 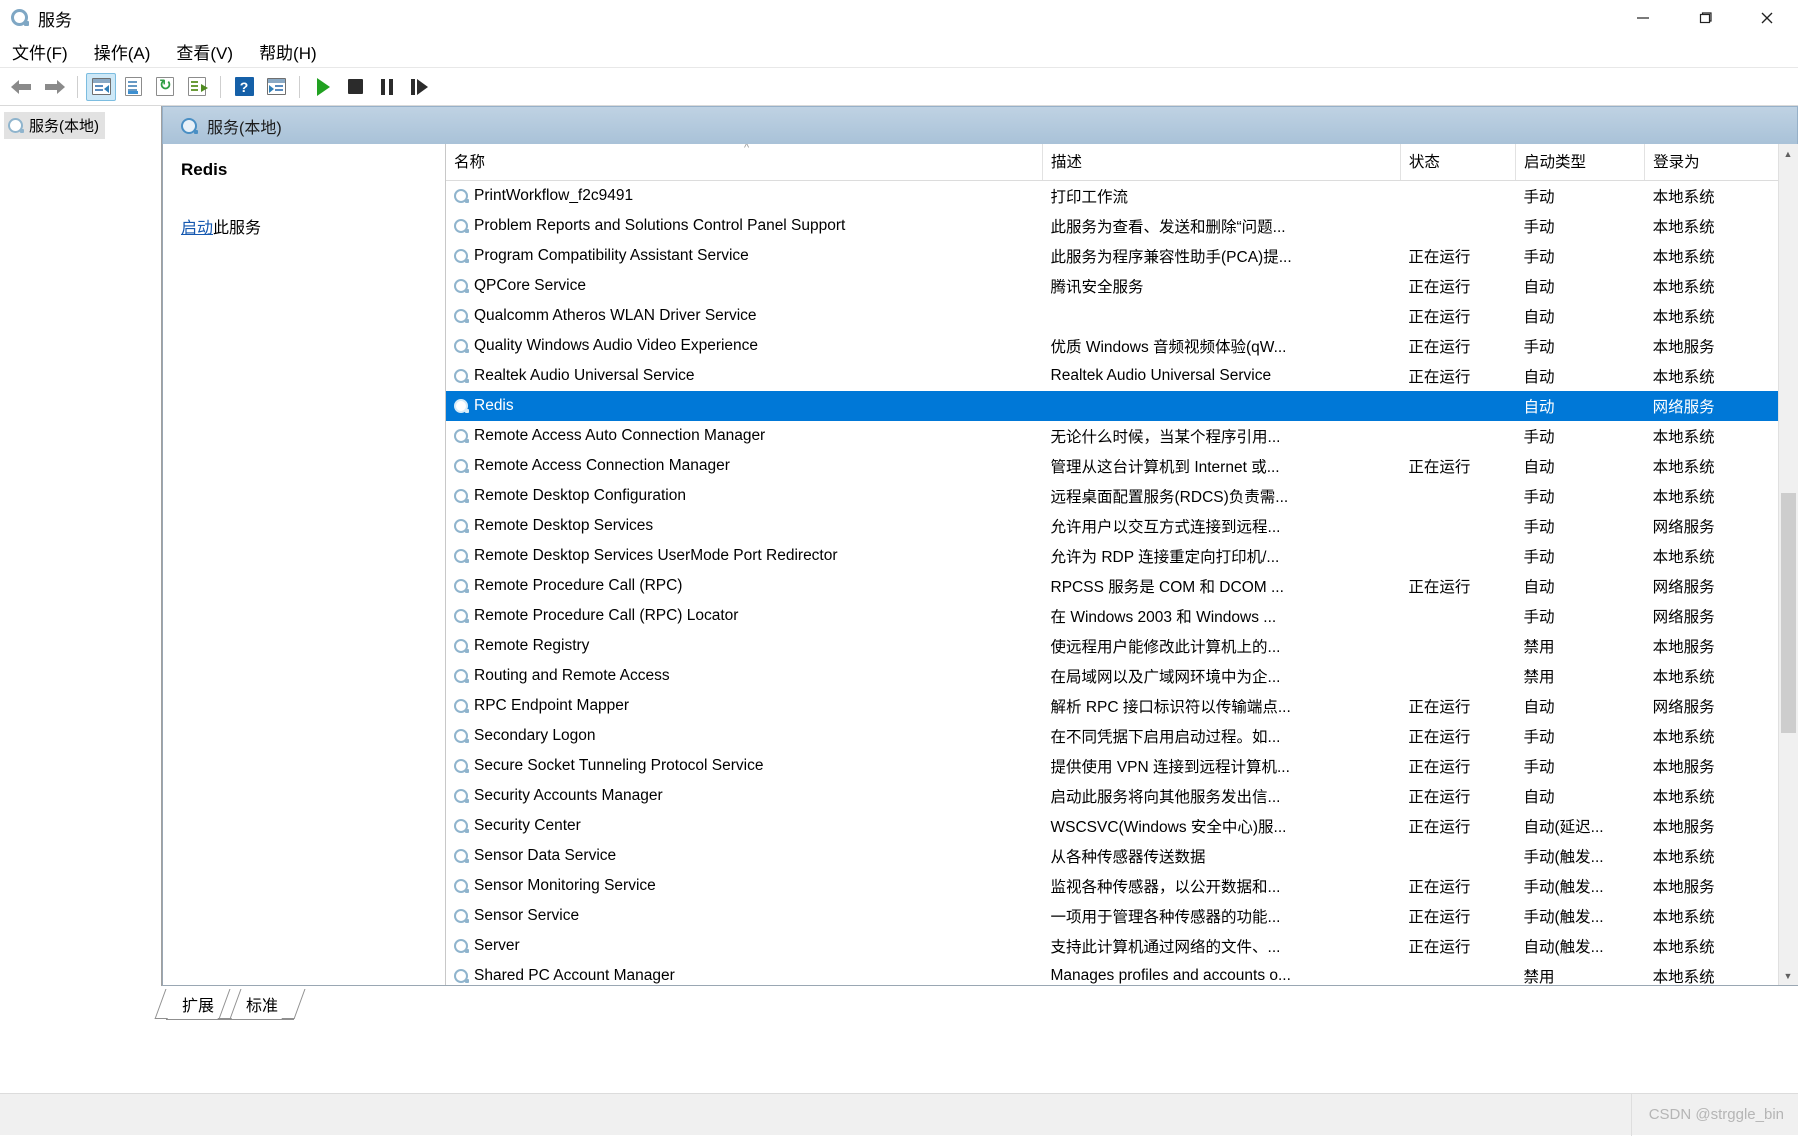 I want to click on cell-description: 从各种传感器传送数据, so click(x=1222, y=856).